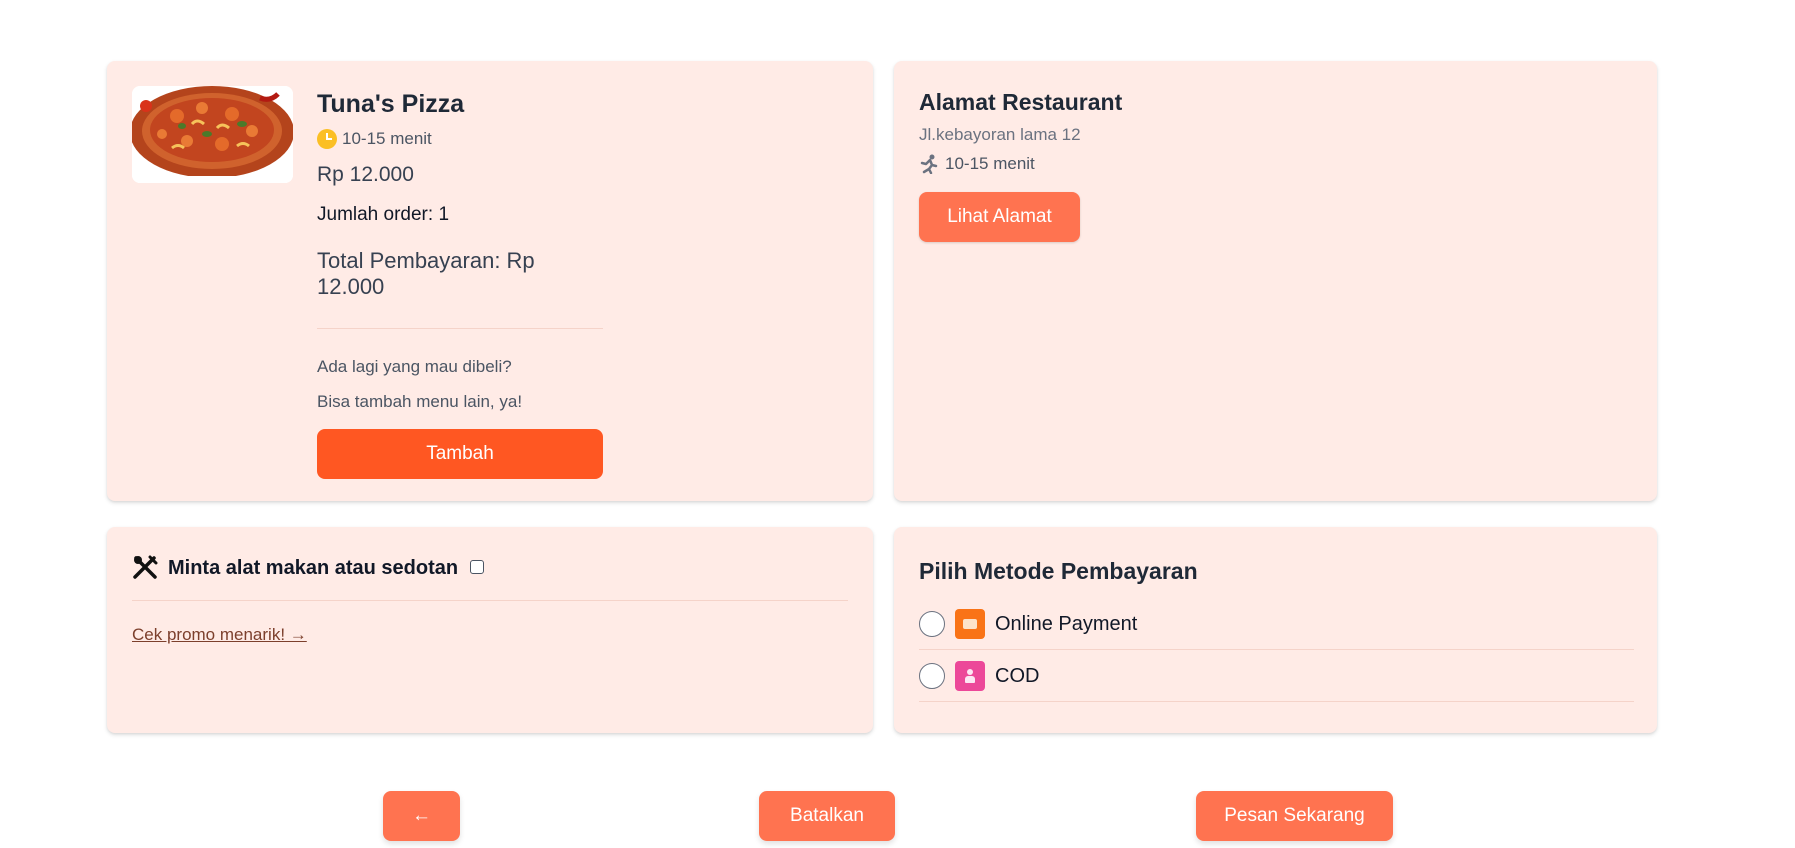 Image resolution: width=1795 pixels, height=848 pixels. I want to click on view-address-button: Lihat Alamat, so click(999, 217).